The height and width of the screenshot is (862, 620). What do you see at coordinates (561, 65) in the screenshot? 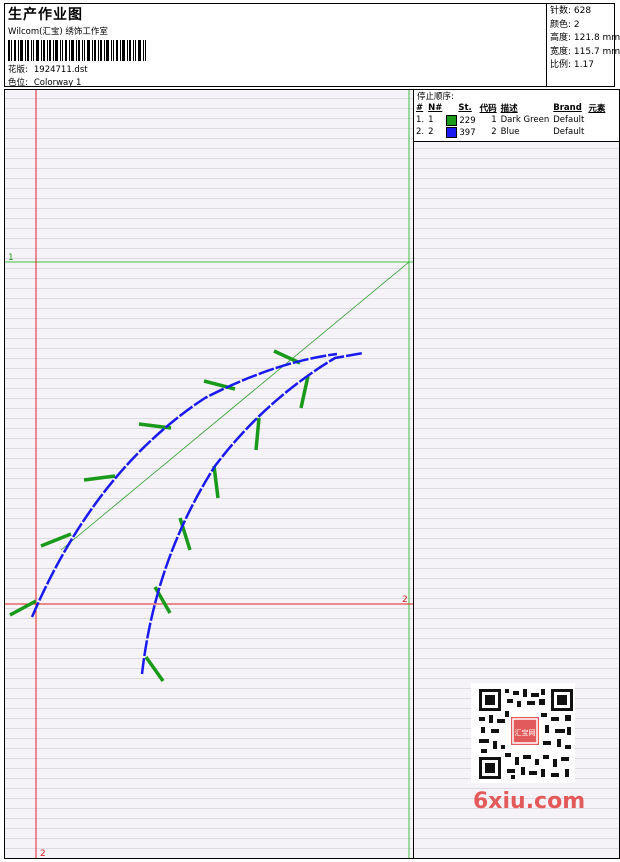
I see `stat-label: 比例:` at bounding box center [561, 65].